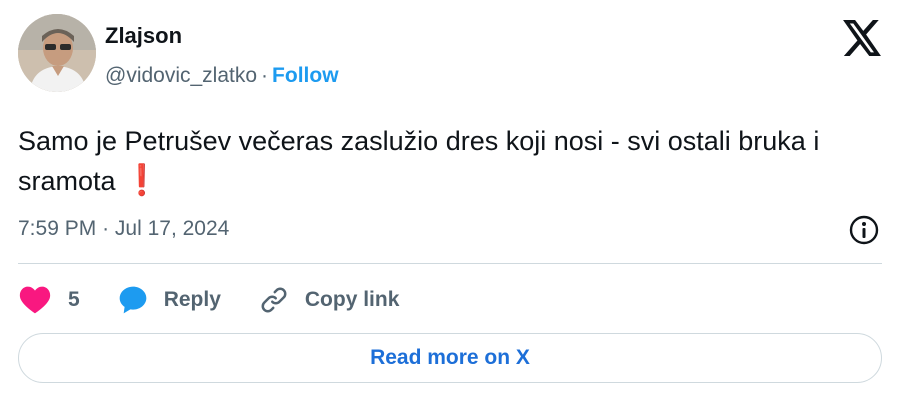 The image size is (900, 405). I want to click on handle-line: @vidovic_zlatko · Follow, so click(222, 76).